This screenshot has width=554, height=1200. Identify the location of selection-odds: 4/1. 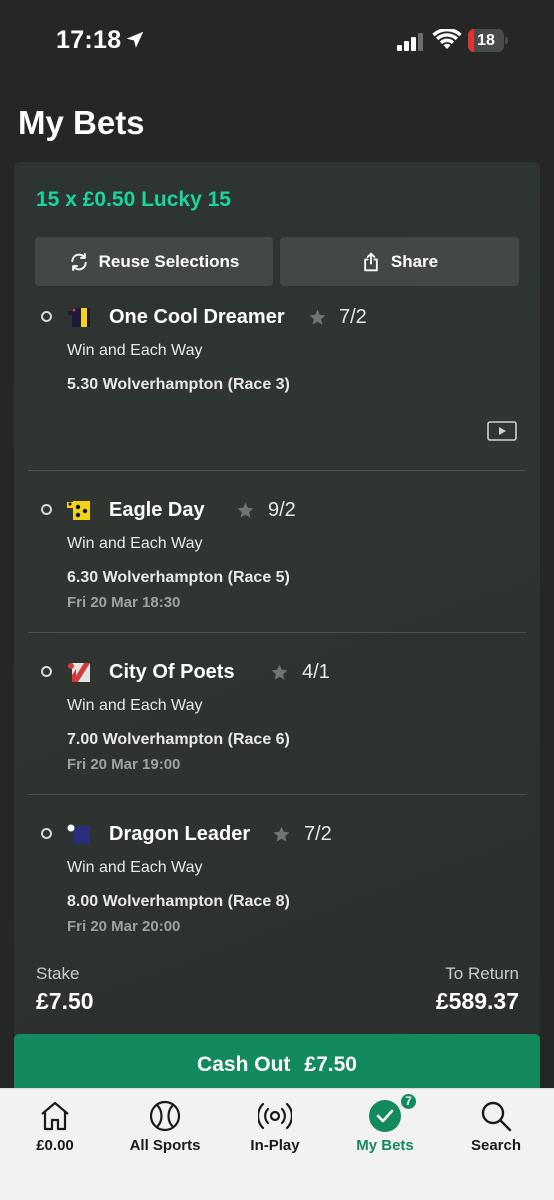
(316, 672).